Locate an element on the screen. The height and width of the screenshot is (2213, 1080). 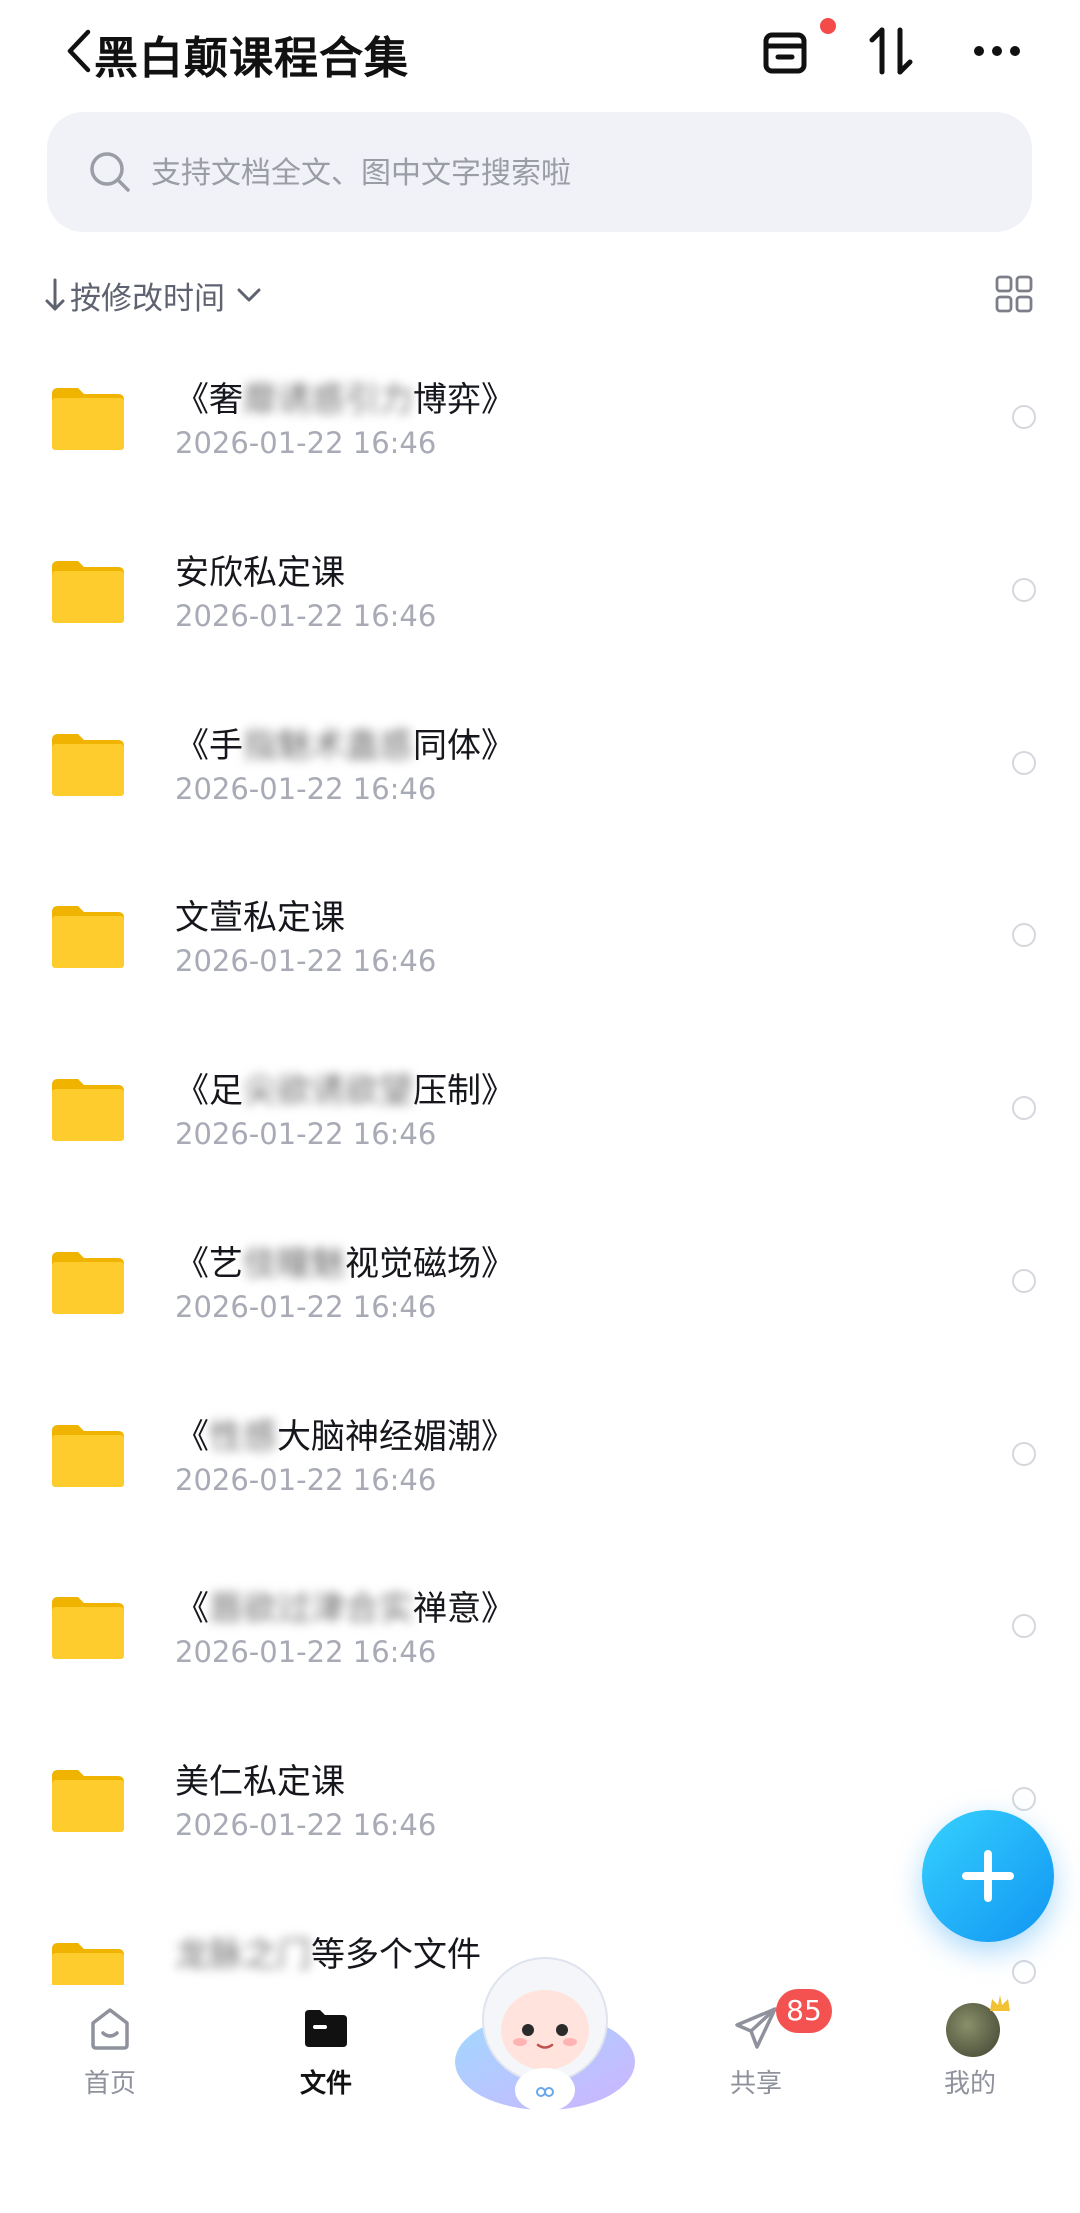
redacted-text: 龙脉之门 is located at coordinates (243, 1955).